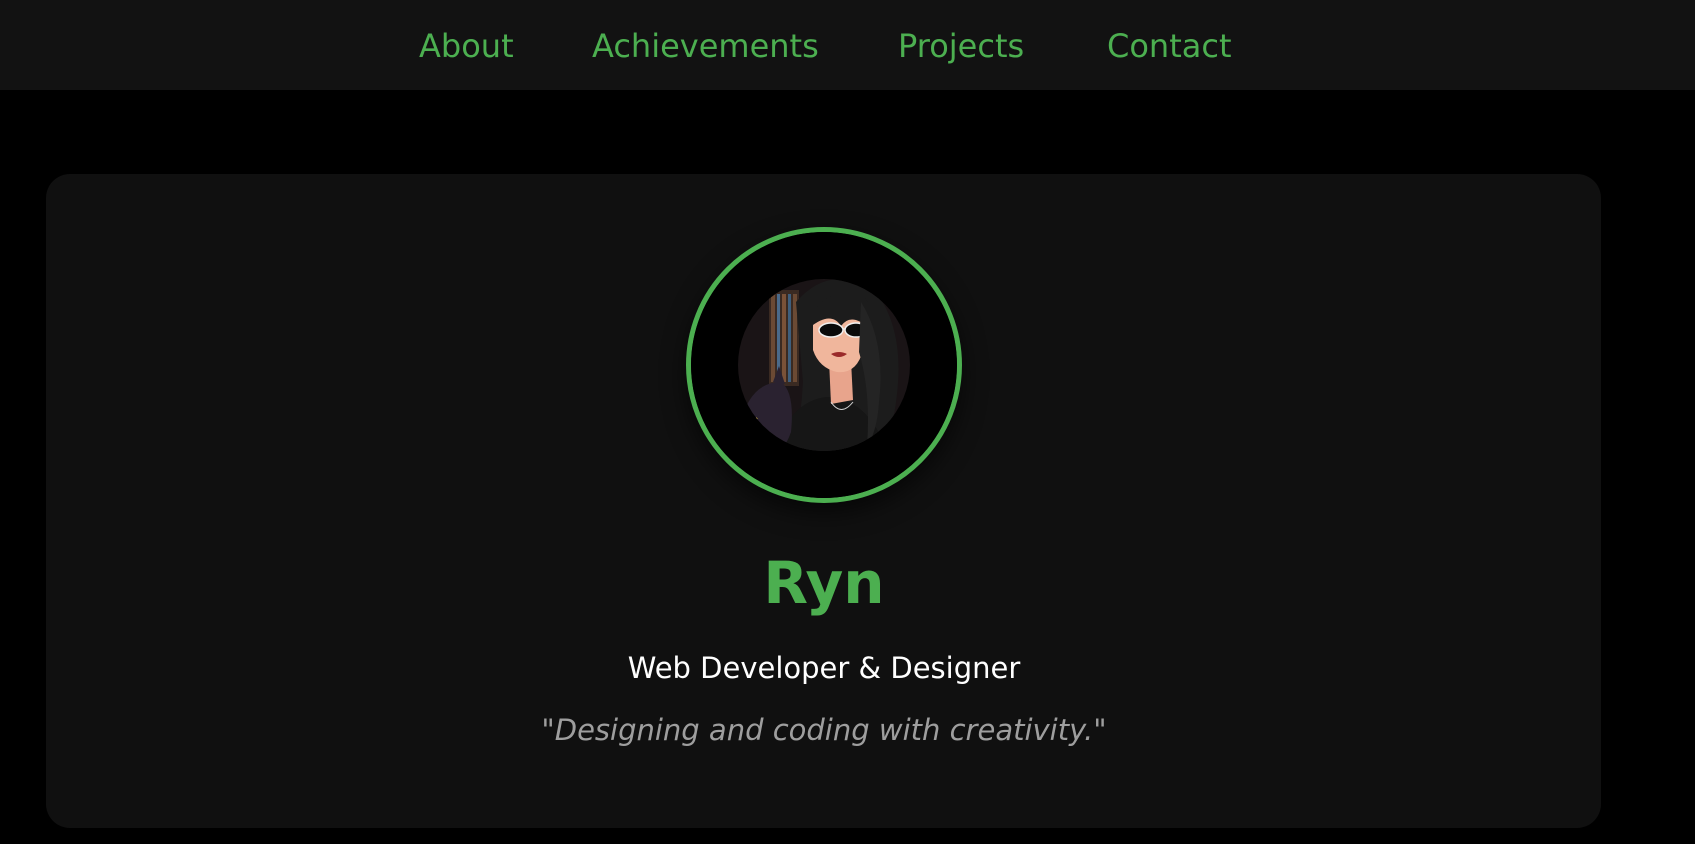 The width and height of the screenshot is (1695, 844). I want to click on nav-link-about: About, so click(466, 46).